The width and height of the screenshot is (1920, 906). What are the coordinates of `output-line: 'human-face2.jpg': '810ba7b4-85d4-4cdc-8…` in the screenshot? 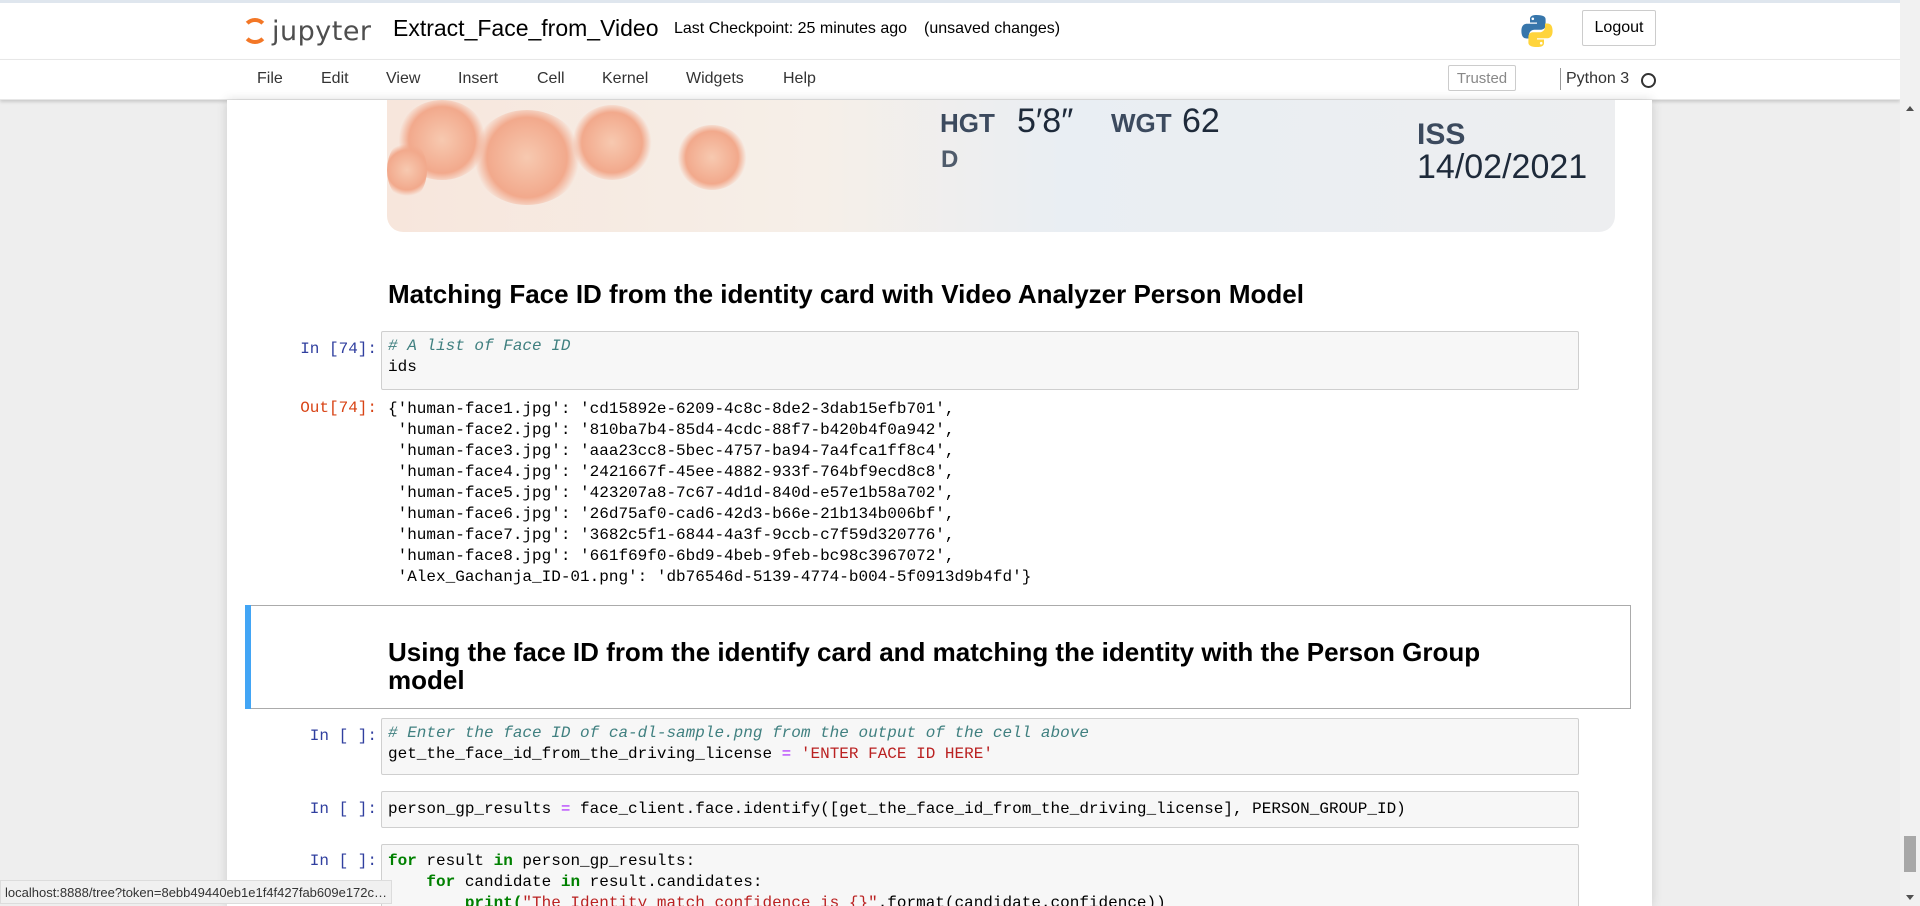 It's located at (671, 430).